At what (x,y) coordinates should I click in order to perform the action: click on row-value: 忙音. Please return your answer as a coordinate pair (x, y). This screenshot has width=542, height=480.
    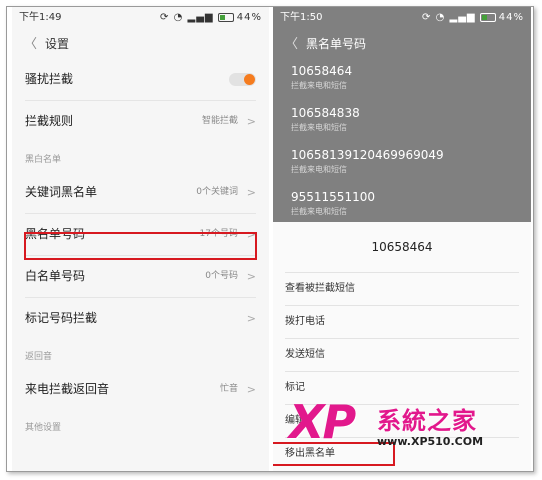
    Looking at the image, I should click on (228, 389).